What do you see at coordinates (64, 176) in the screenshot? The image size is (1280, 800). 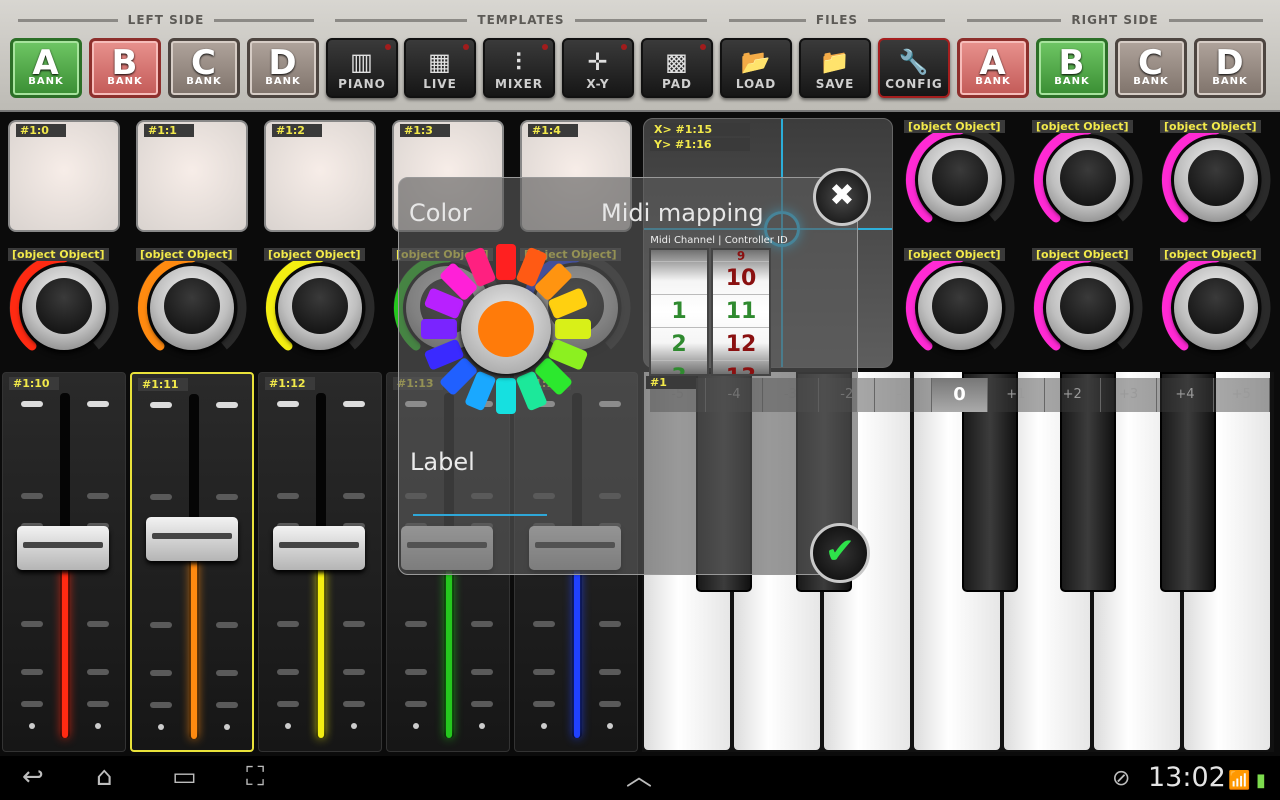 I see `pad-button: #1:0` at bounding box center [64, 176].